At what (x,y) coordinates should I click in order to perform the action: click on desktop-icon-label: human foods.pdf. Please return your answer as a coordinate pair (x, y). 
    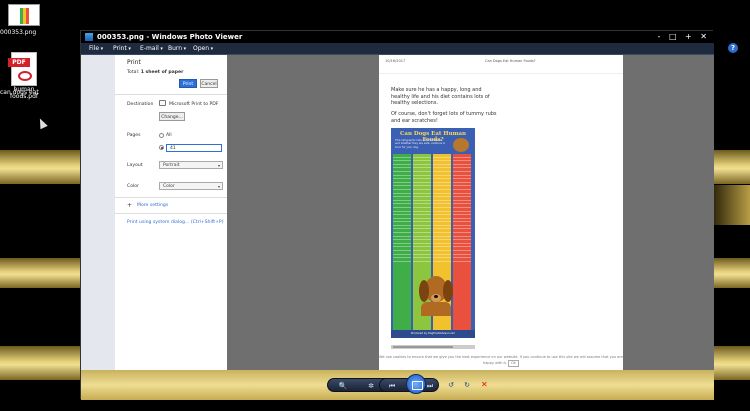
    Looking at the image, I should click on (24, 93).